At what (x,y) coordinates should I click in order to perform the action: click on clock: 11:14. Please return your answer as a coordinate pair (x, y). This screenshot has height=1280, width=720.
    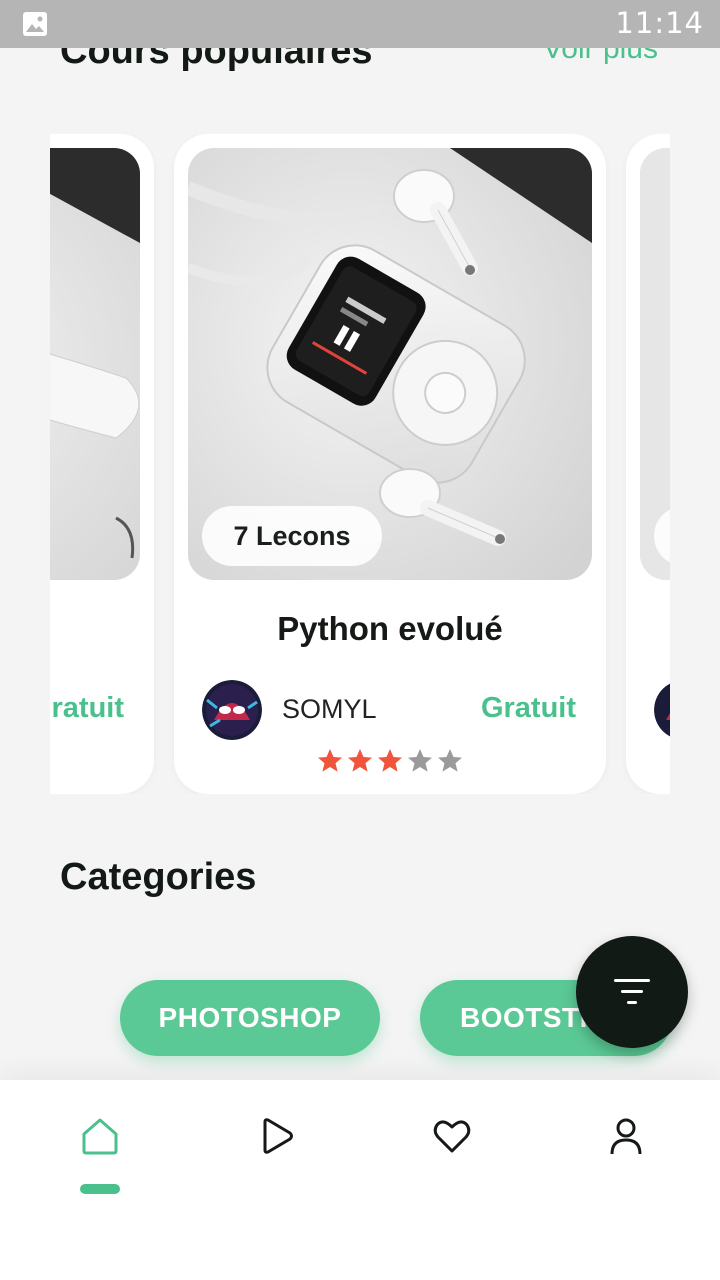
    Looking at the image, I should click on (659, 23).